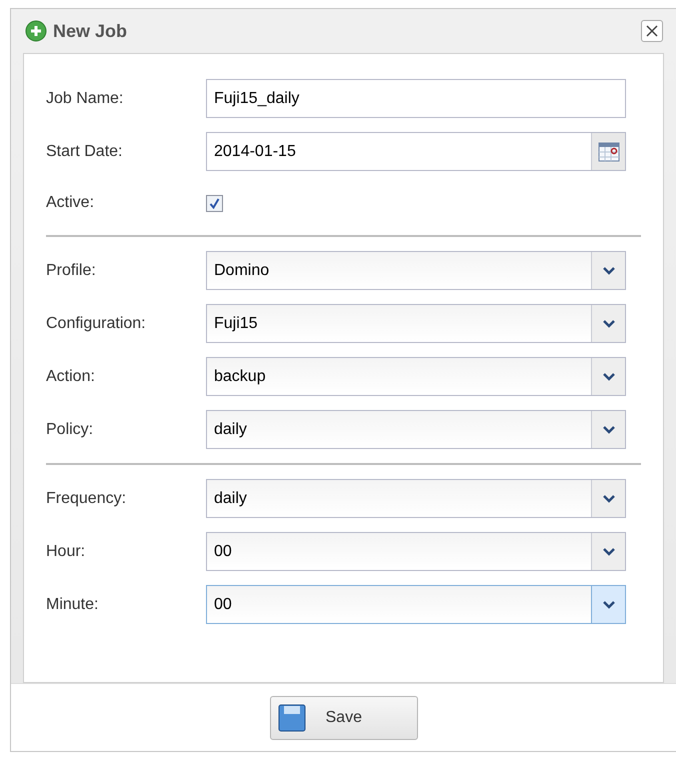 The height and width of the screenshot is (765, 676). What do you see at coordinates (96, 324) in the screenshot?
I see `field-label: Configuration:` at bounding box center [96, 324].